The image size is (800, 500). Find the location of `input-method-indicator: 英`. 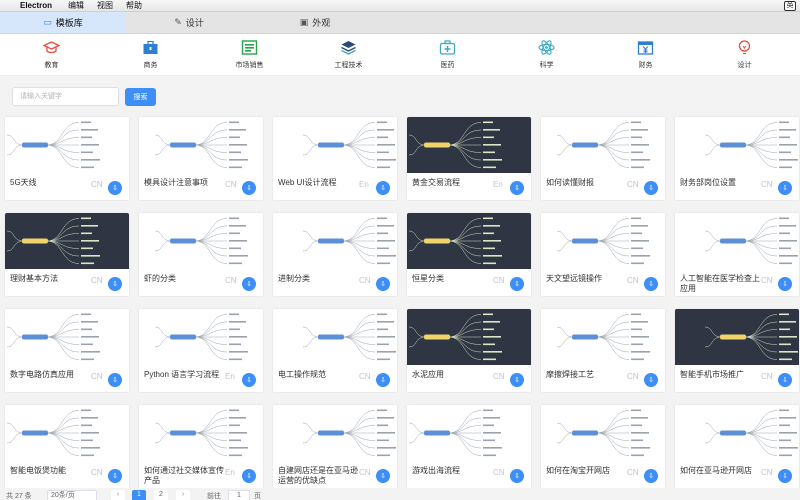

input-method-indicator: 英 is located at coordinates (790, 6).